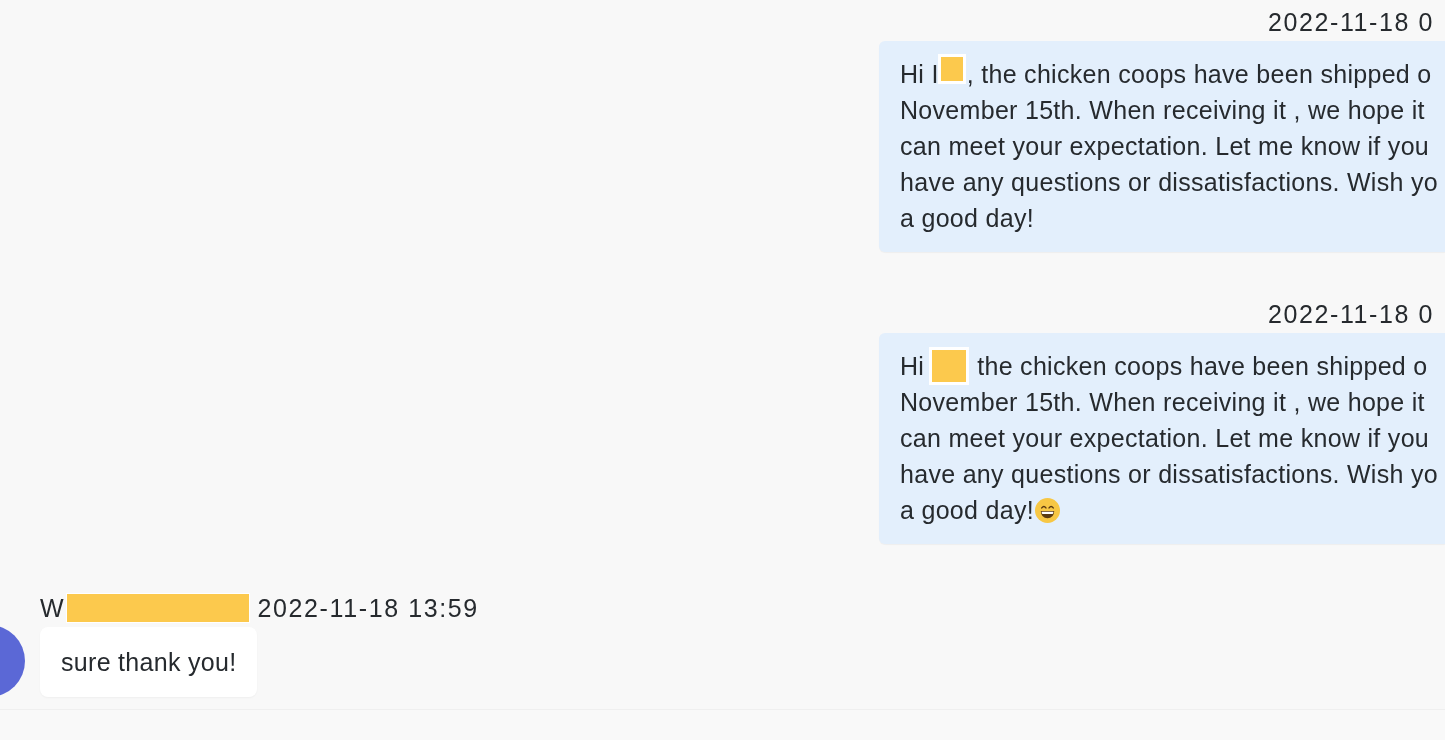 This screenshot has height=740, width=1445. I want to click on message-text: Hi I, so click(919, 74).